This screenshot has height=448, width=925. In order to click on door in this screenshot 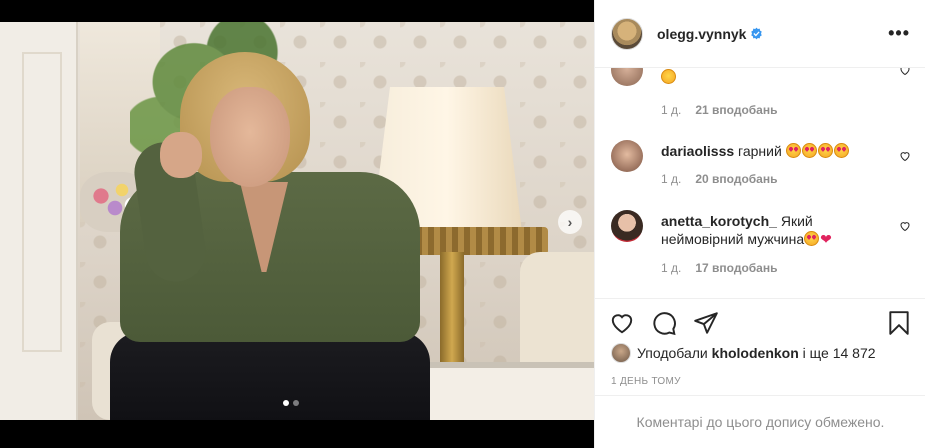, I will do `click(39, 221)`.